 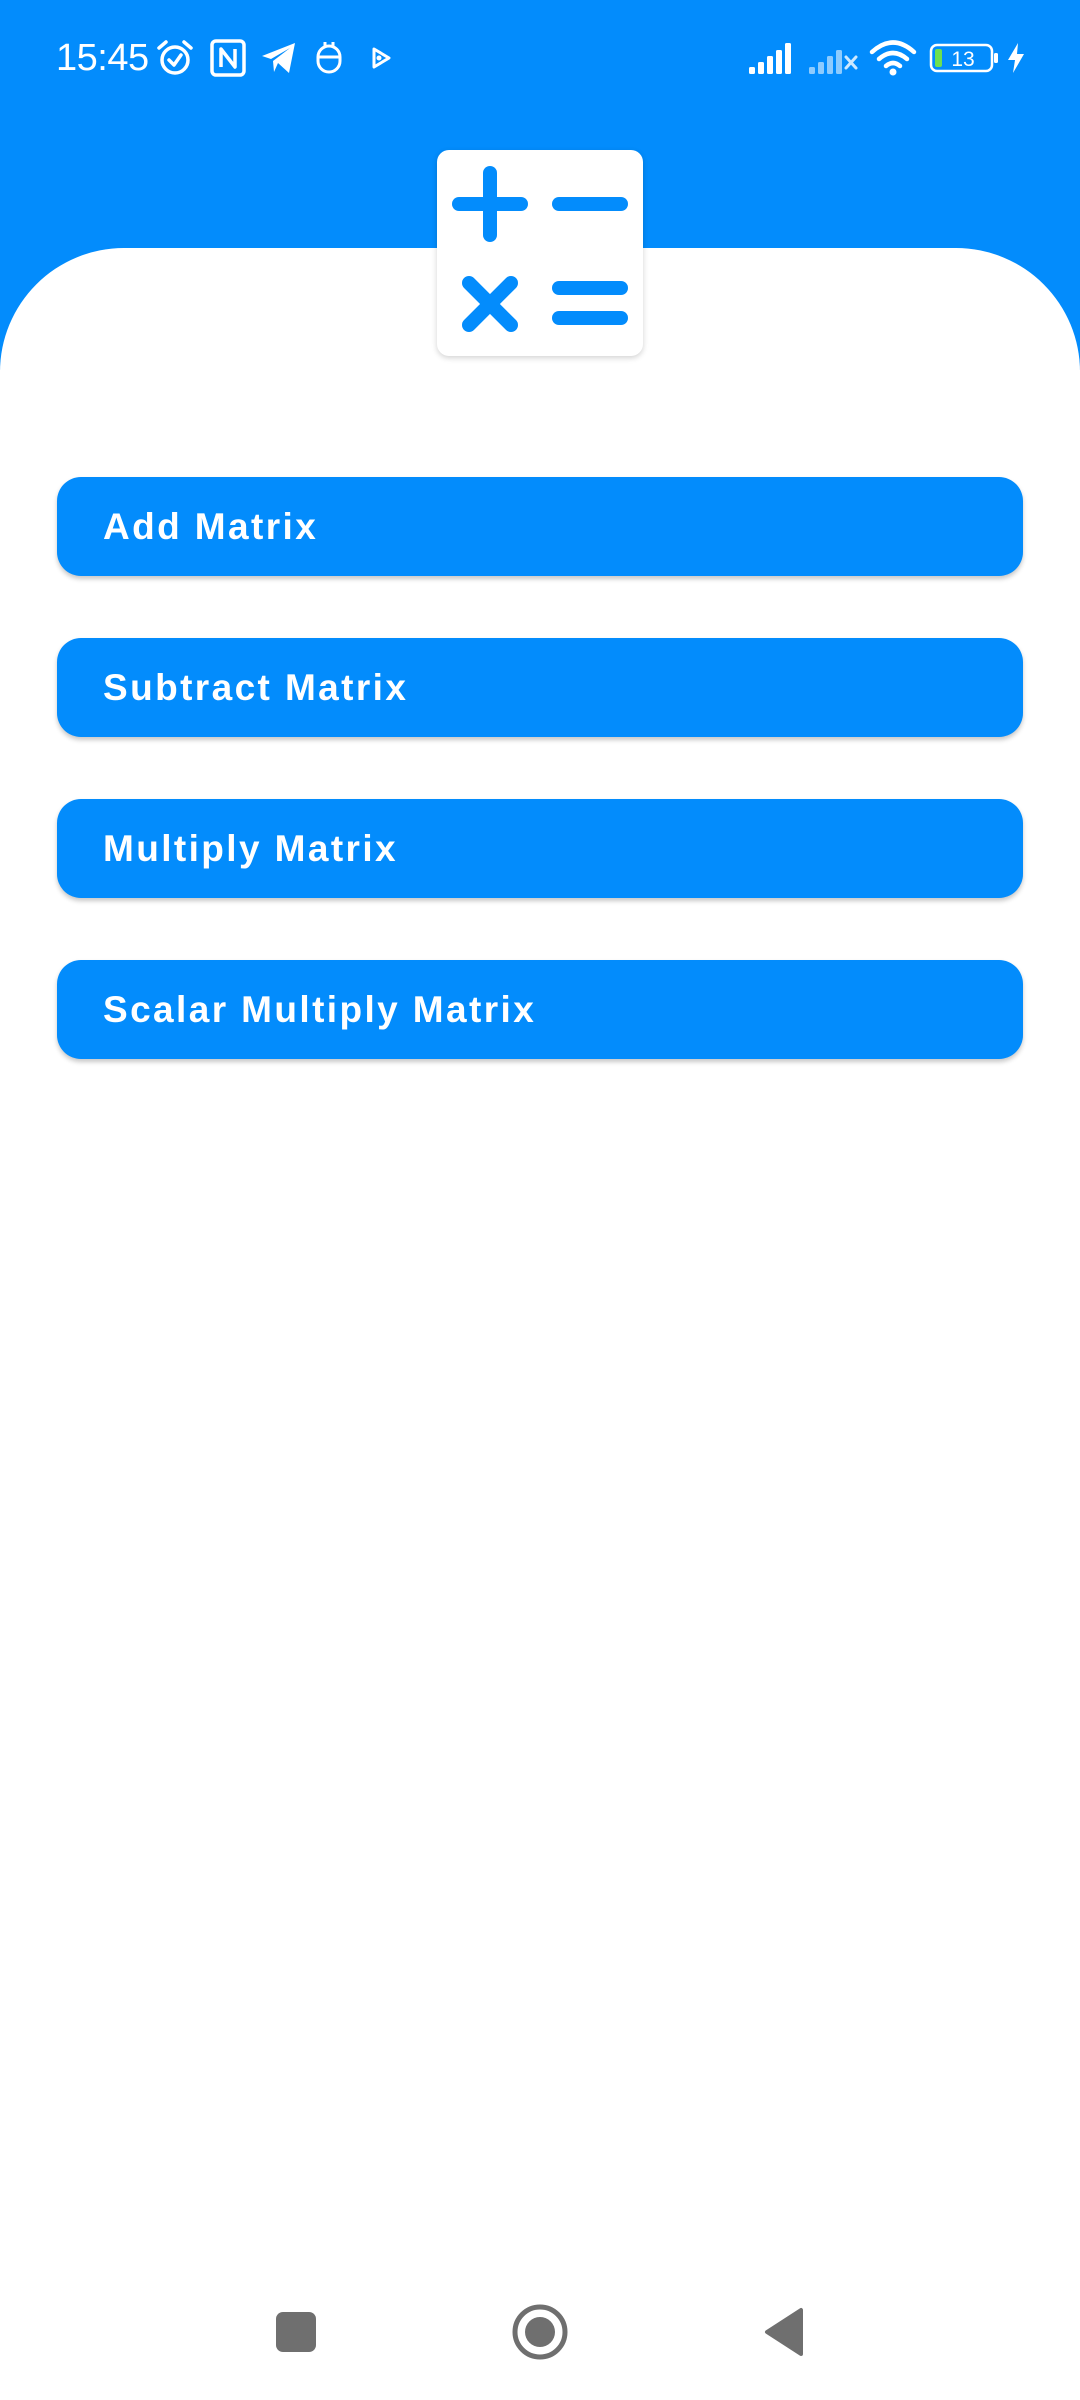 What do you see at coordinates (211, 526) in the screenshot?
I see `add-matrix-label: Add Matrix` at bounding box center [211, 526].